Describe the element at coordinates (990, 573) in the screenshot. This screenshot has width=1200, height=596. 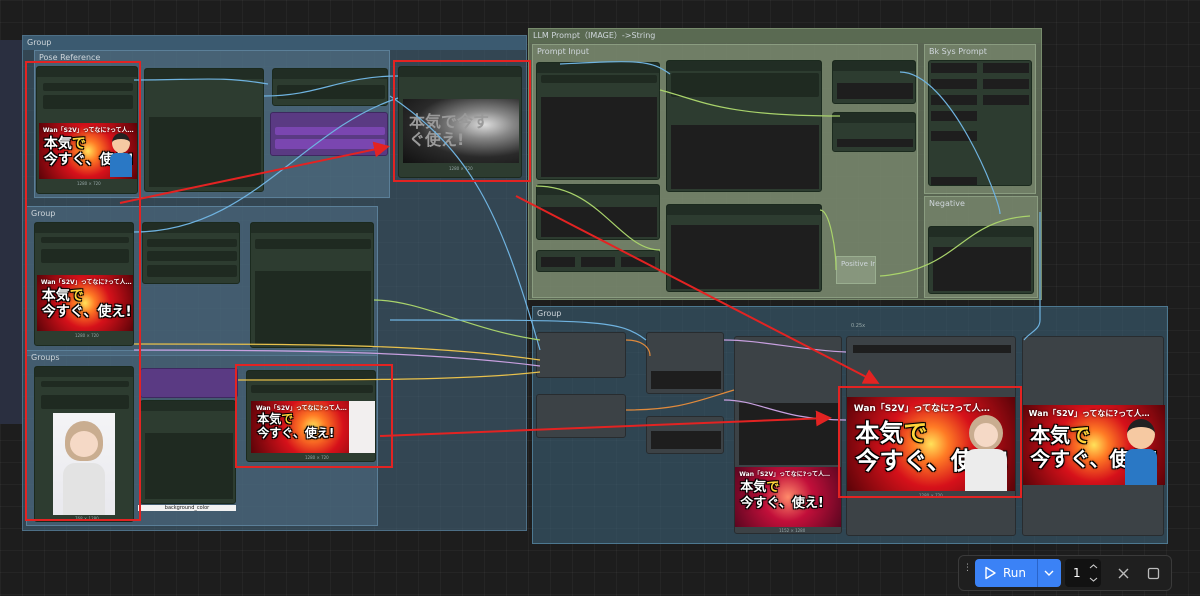
I see `play-icon` at that location.